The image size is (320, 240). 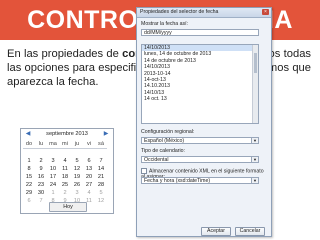 What do you see at coordinates (65, 144) in the screenshot?
I see `weekday-header: mi` at bounding box center [65, 144].